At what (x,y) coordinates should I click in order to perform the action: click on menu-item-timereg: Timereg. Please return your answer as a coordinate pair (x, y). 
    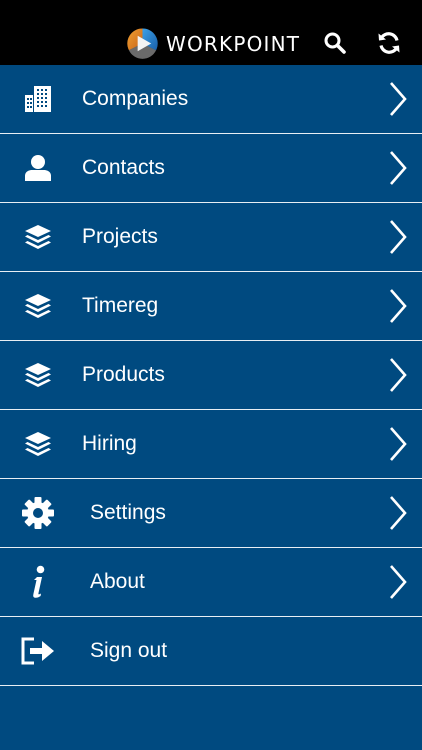
    Looking at the image, I should click on (211, 306).